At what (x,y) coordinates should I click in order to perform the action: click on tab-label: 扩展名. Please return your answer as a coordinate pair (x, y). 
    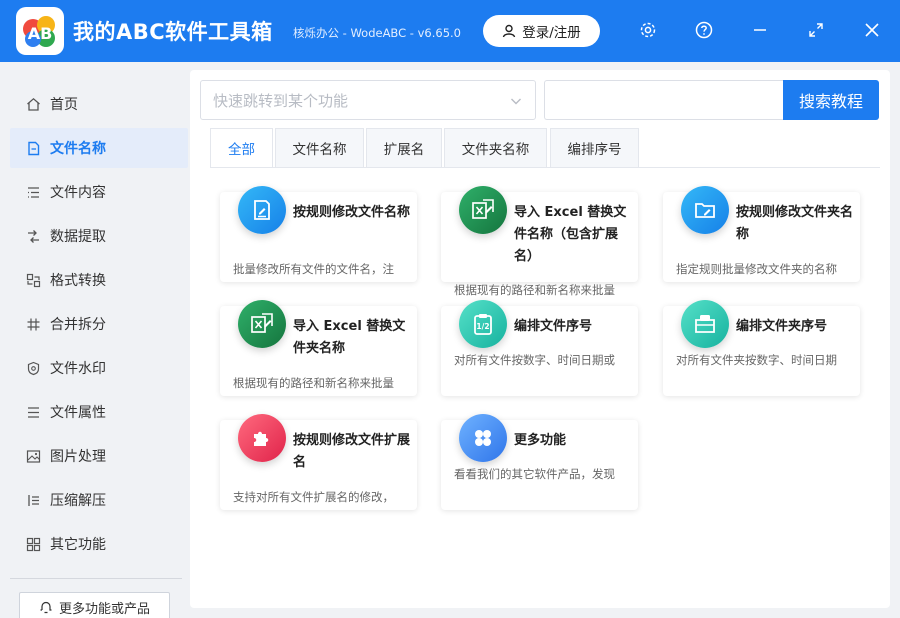
    Looking at the image, I should click on (404, 150).